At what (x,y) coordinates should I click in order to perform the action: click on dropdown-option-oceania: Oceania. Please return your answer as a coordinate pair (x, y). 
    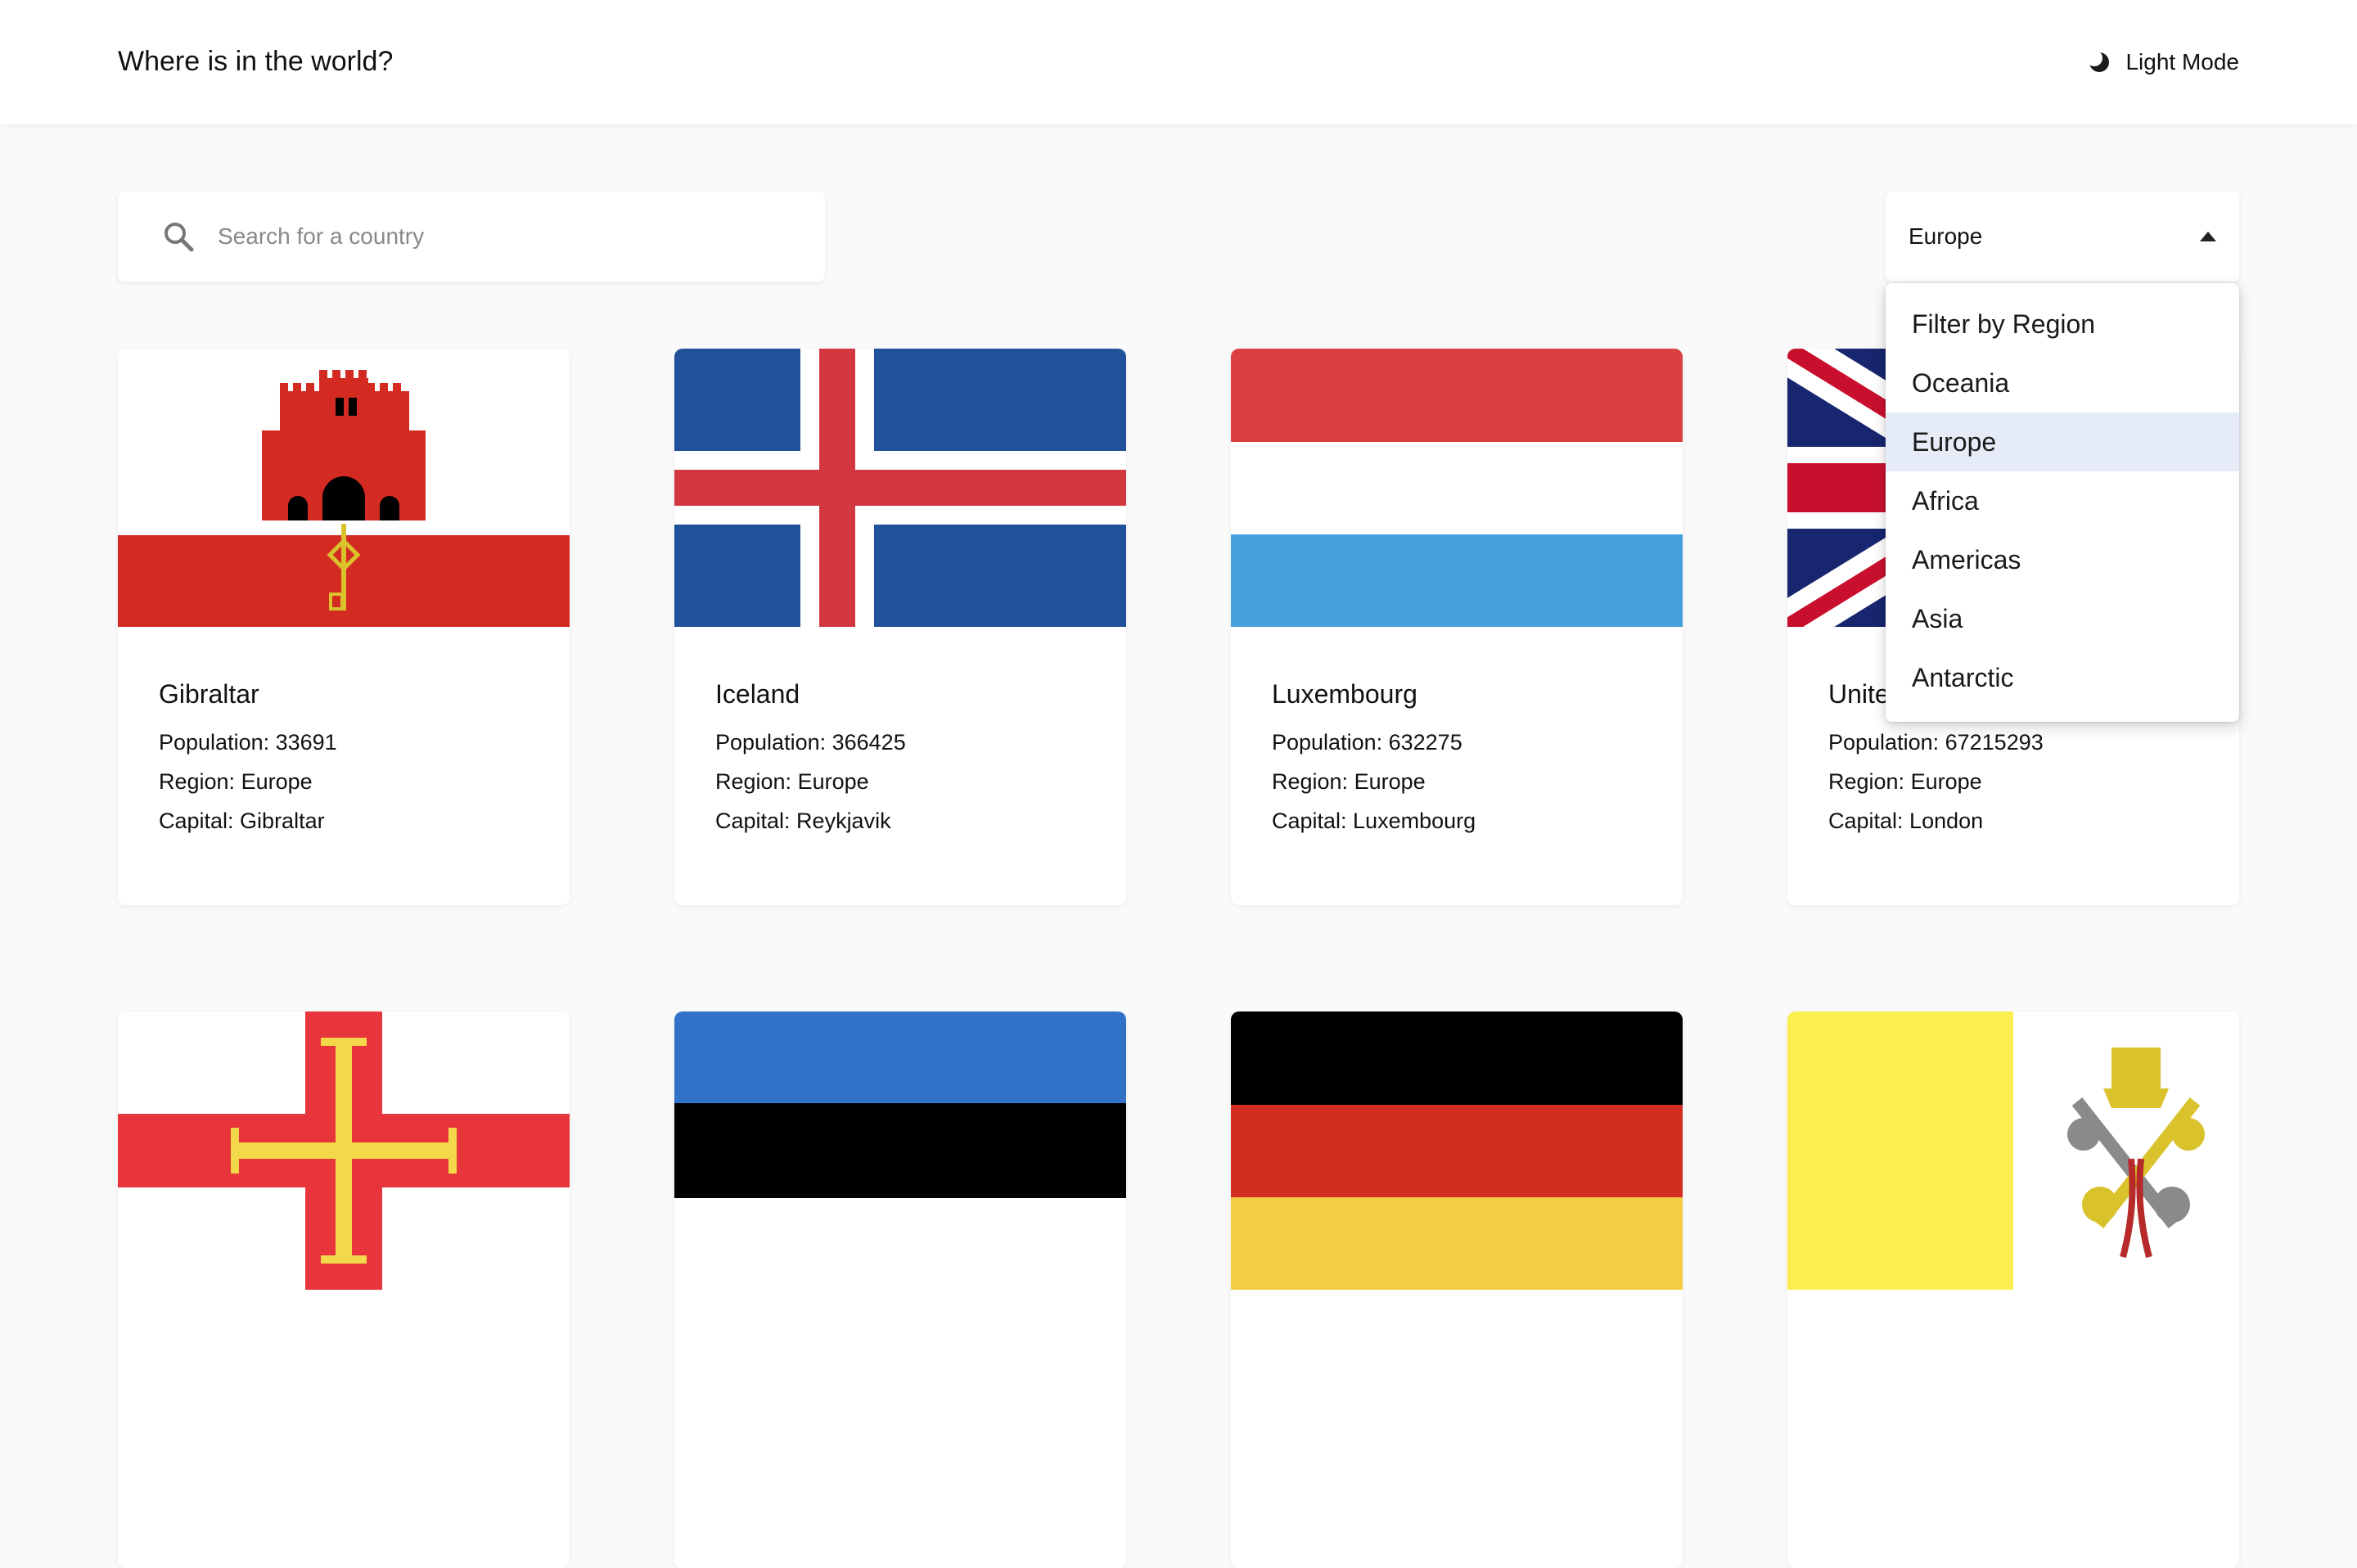
    Looking at the image, I should click on (2062, 383).